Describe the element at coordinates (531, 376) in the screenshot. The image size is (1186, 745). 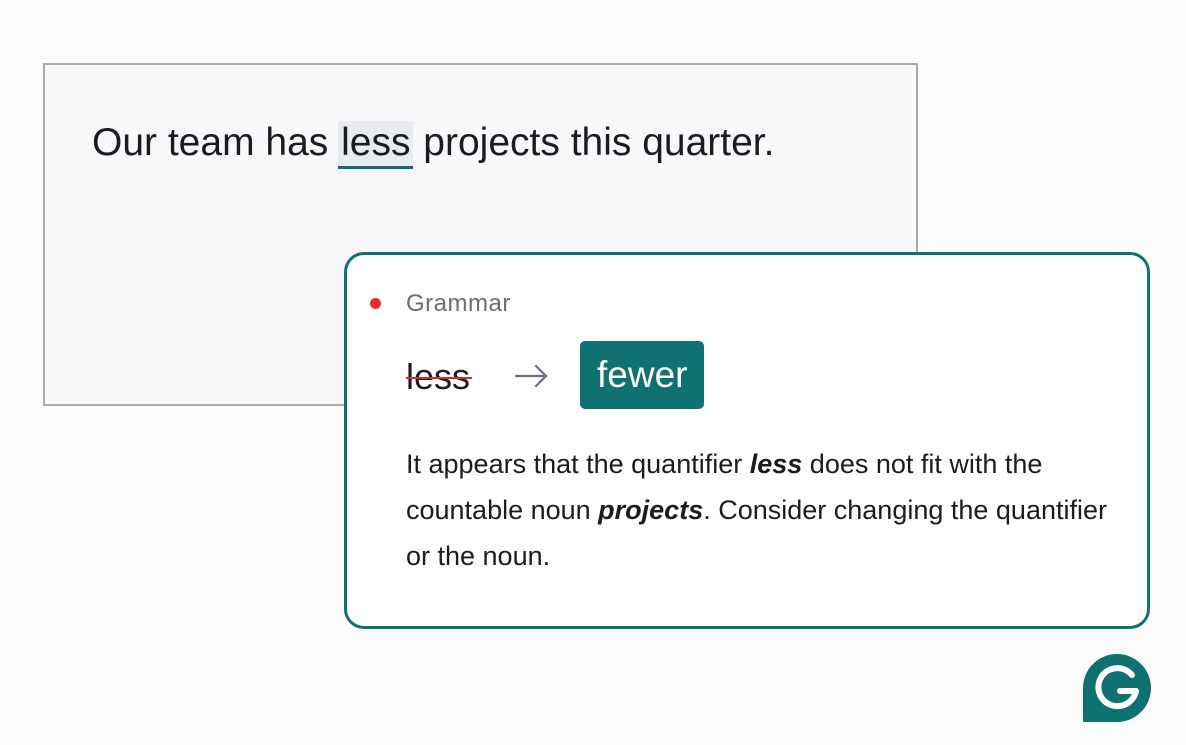
I see `arrow-right-icon` at that location.